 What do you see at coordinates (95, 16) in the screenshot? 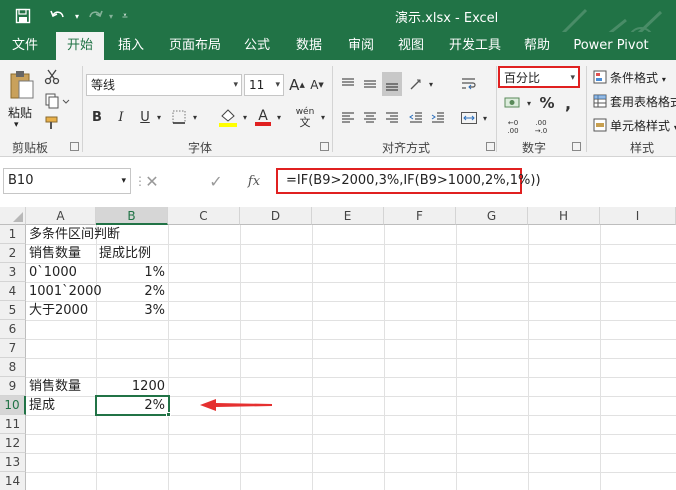
I see `redo-icon` at bounding box center [95, 16].